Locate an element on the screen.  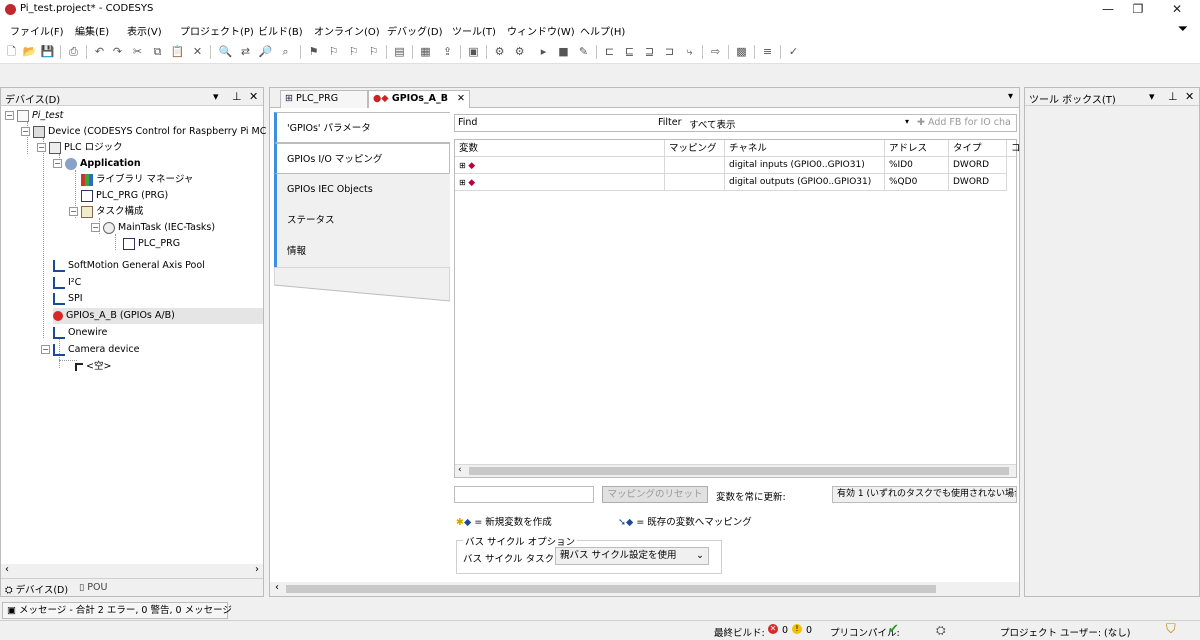
grid-horizontal-scrollbar: ‹ is located at coordinates (735, 470).